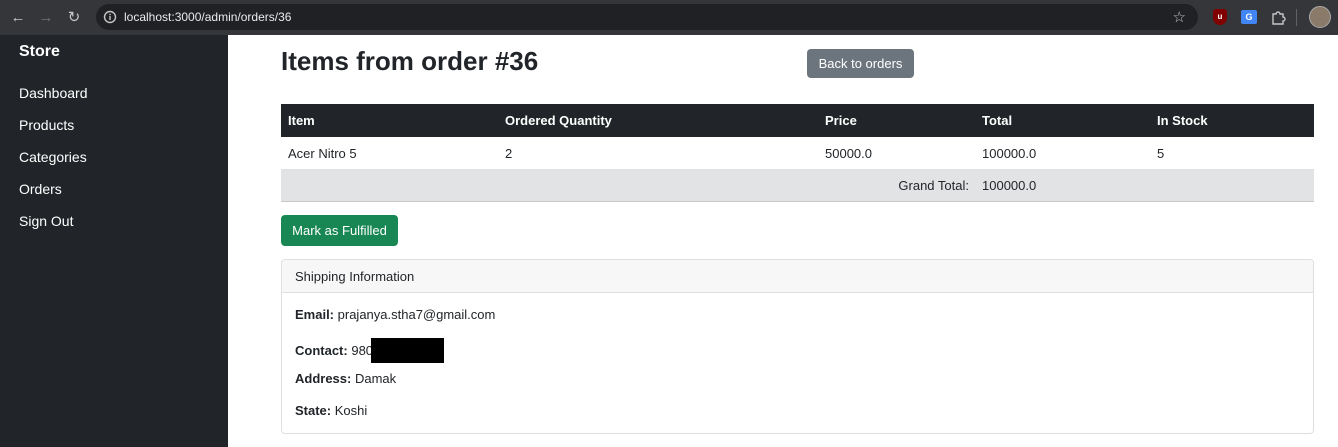 Image resolution: width=1338 pixels, height=447 pixels. What do you see at coordinates (1249, 17) in the screenshot?
I see `translate-icon: G` at bounding box center [1249, 17].